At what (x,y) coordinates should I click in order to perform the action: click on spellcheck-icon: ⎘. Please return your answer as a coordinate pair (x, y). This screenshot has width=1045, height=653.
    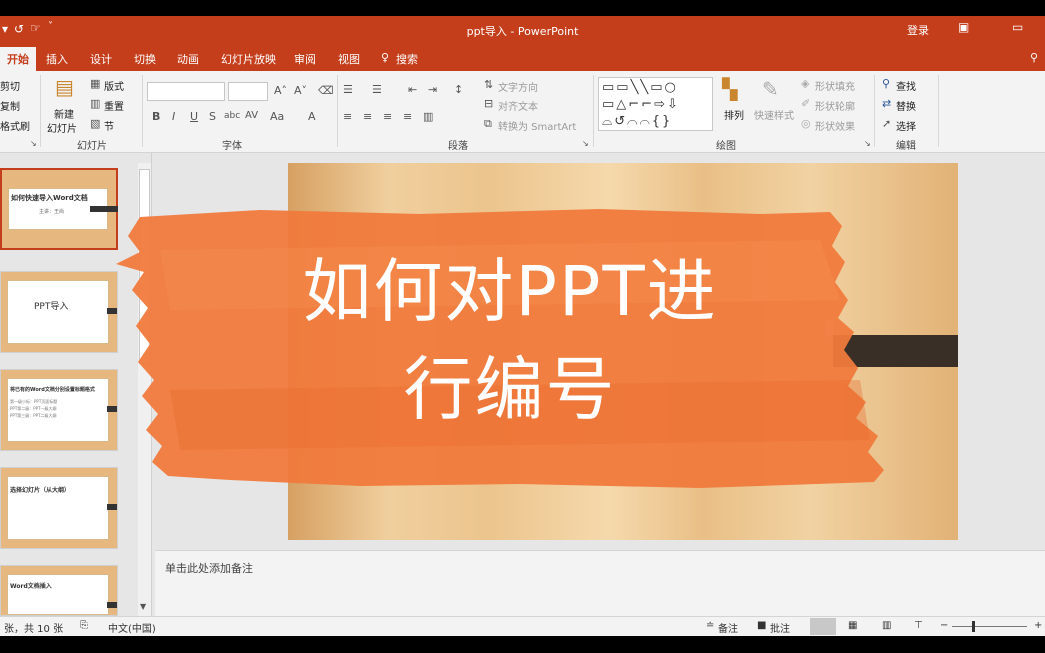
    Looking at the image, I should click on (84, 625).